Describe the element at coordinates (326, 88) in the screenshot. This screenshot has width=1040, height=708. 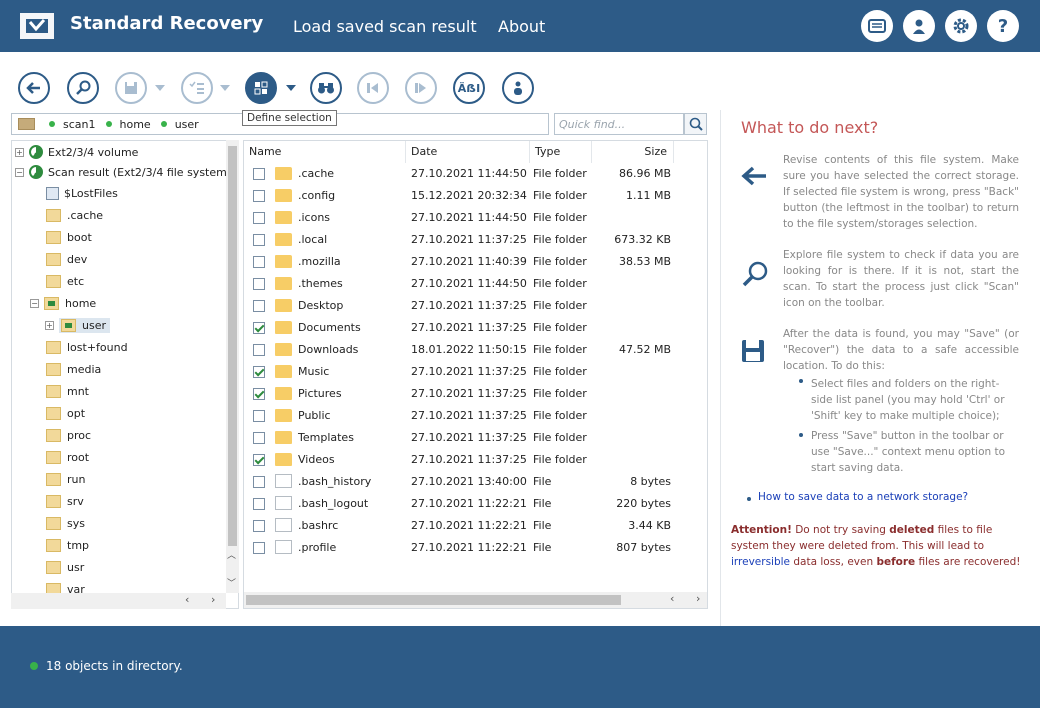
I see `find-button` at that location.